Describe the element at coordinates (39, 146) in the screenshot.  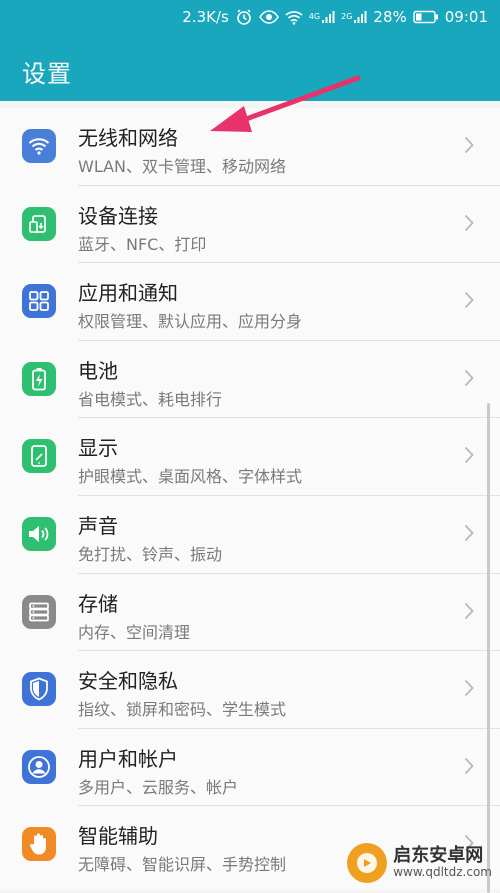
I see `wifi-icon` at that location.